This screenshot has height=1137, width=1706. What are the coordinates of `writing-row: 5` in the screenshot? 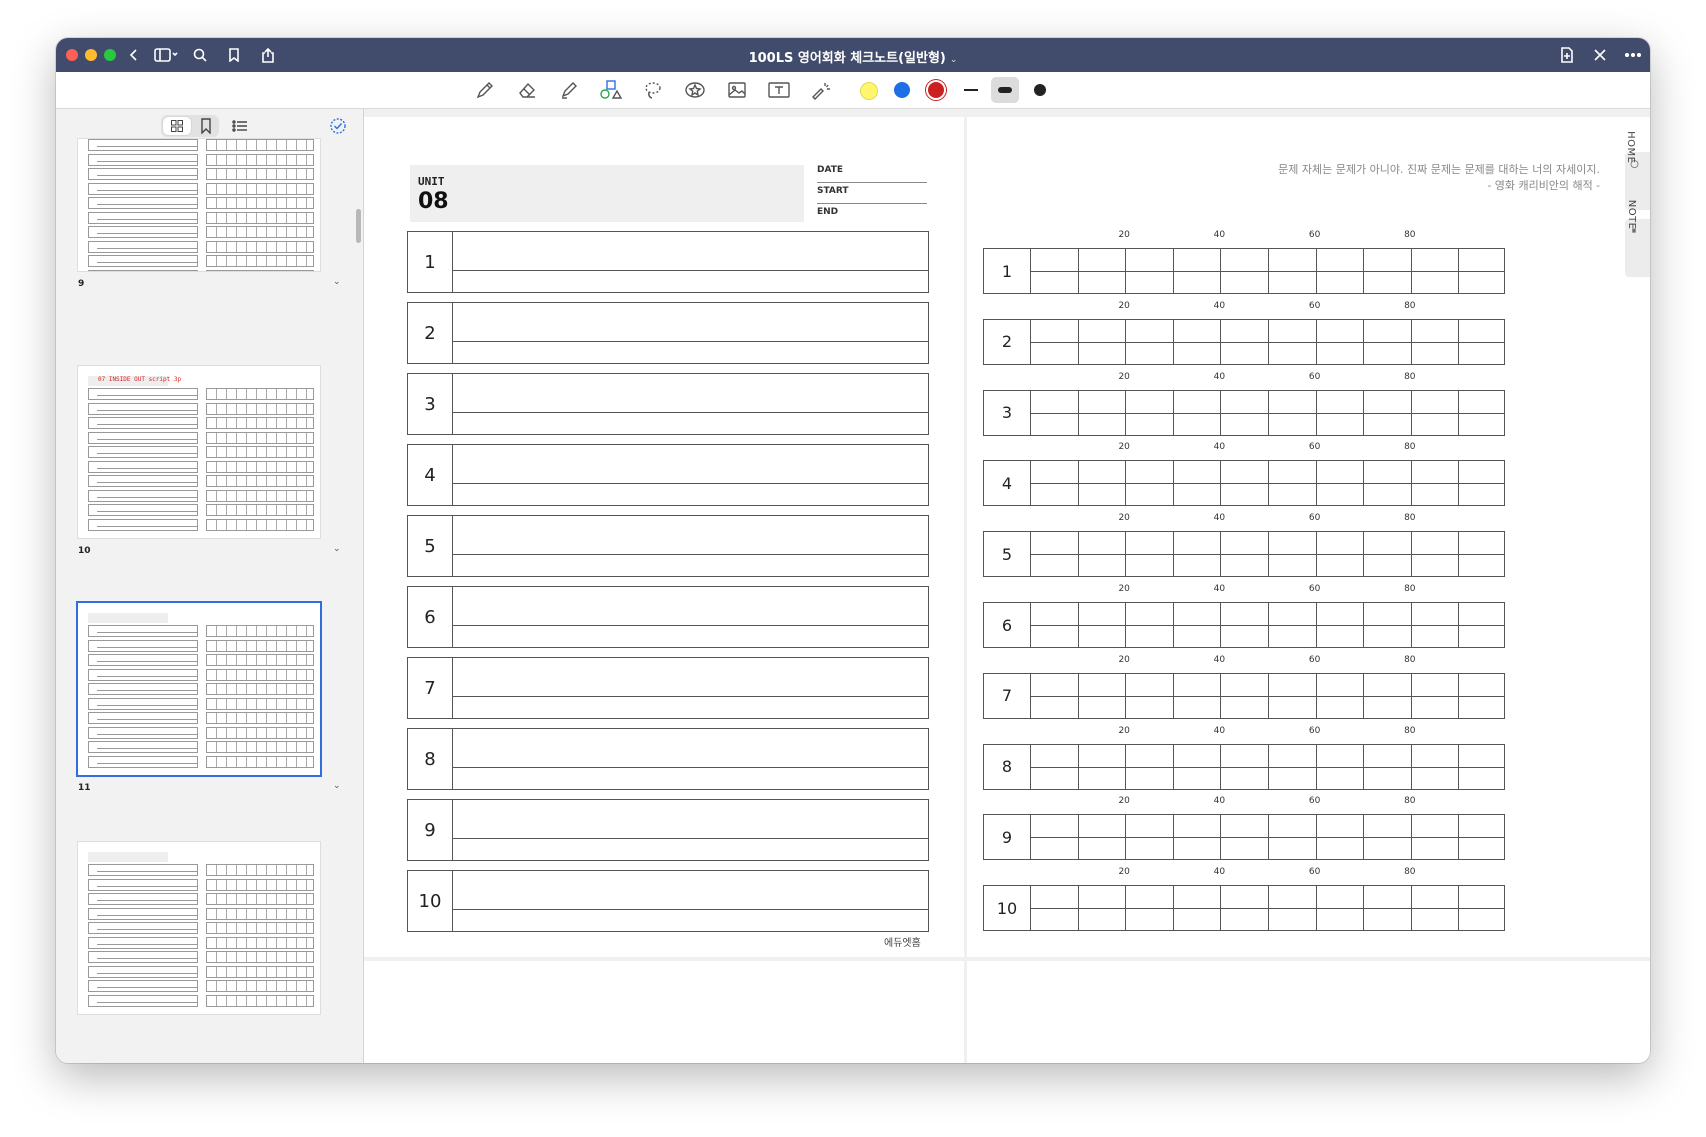 It's located at (668, 546).